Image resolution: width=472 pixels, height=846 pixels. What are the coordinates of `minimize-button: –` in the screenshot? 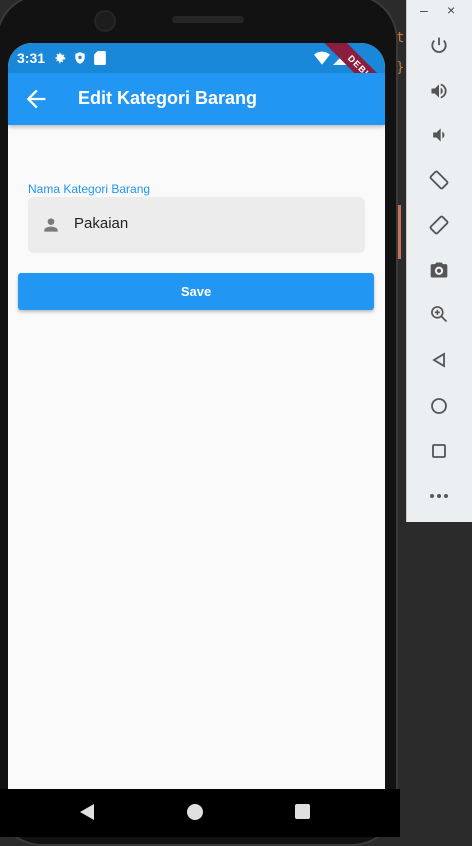 It's located at (424, 10).